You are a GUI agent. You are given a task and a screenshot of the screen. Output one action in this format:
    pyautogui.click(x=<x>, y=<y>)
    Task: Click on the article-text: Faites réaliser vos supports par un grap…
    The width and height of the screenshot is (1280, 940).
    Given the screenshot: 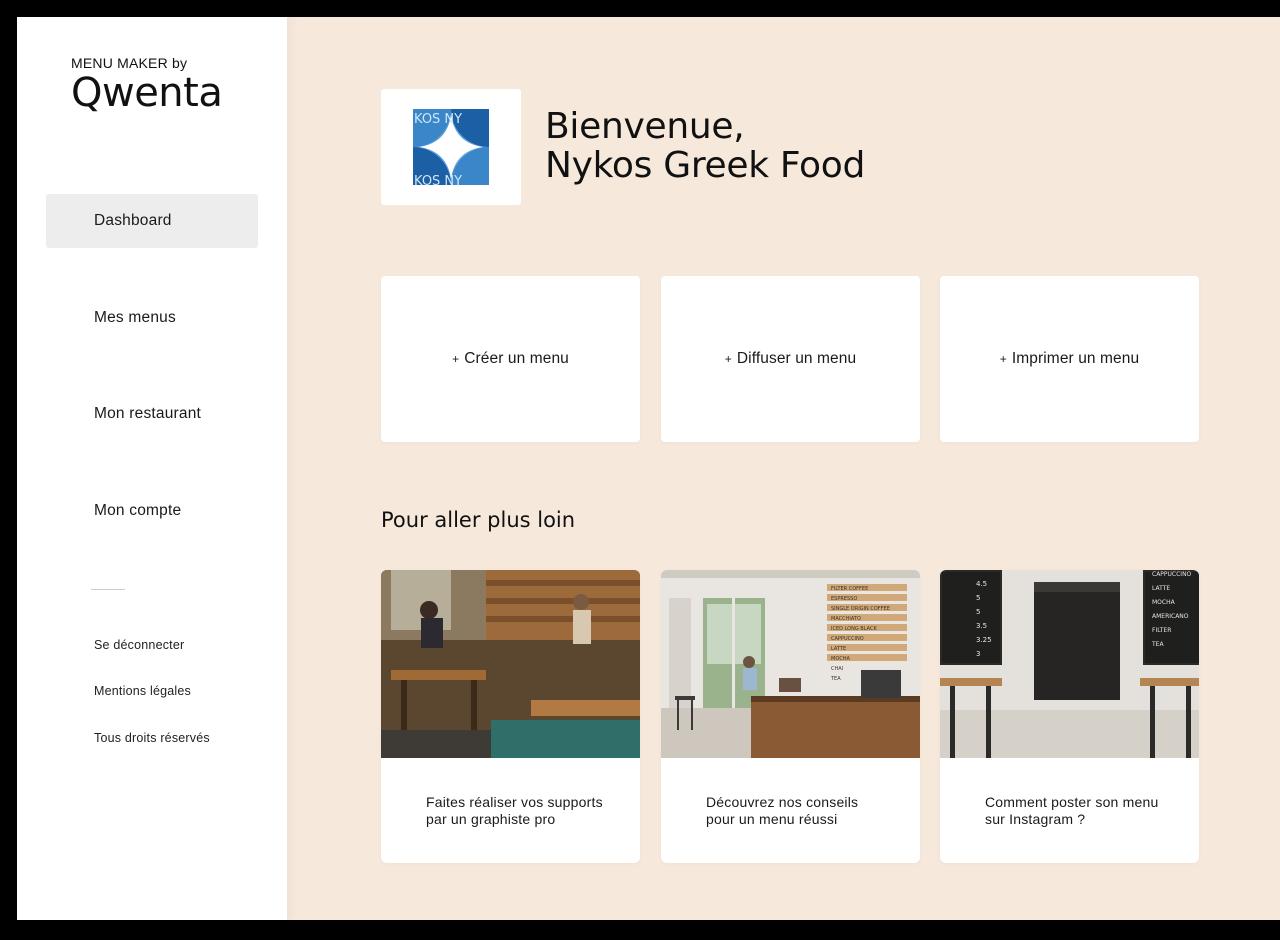 What is the action you would take?
    pyautogui.click(x=514, y=810)
    